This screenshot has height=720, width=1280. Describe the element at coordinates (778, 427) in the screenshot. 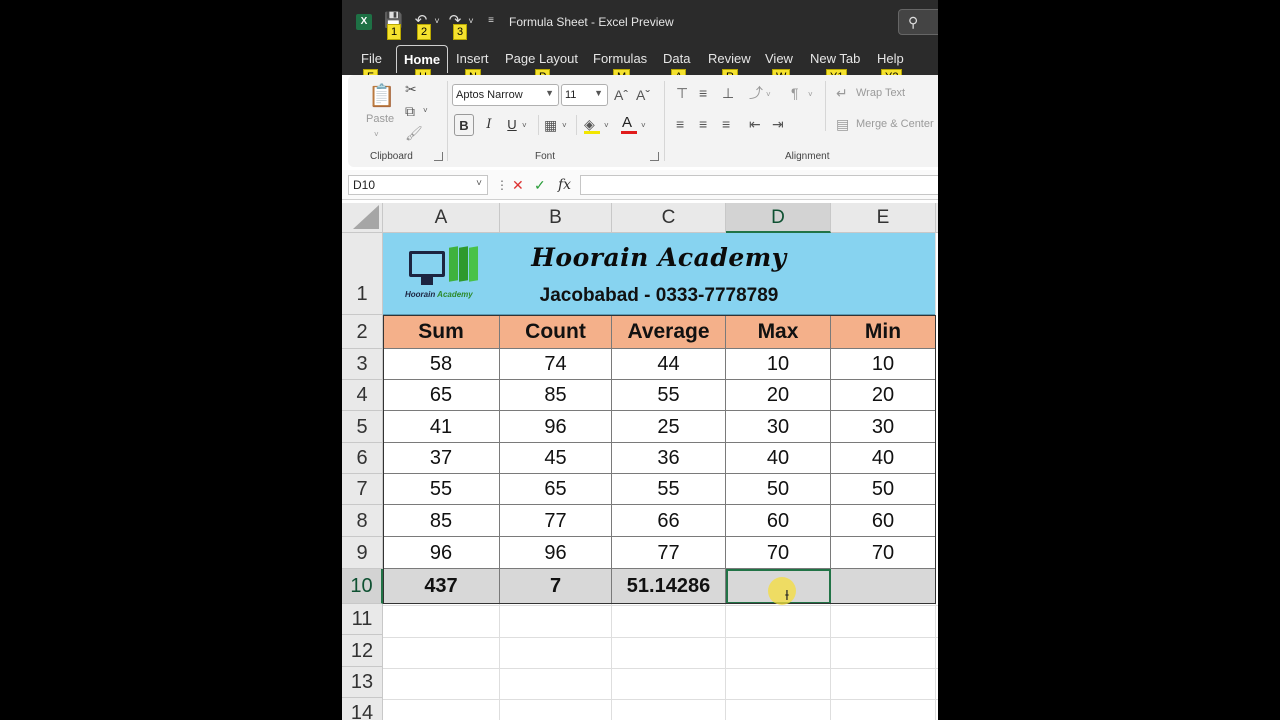

I see `cell-d5: 30` at that location.